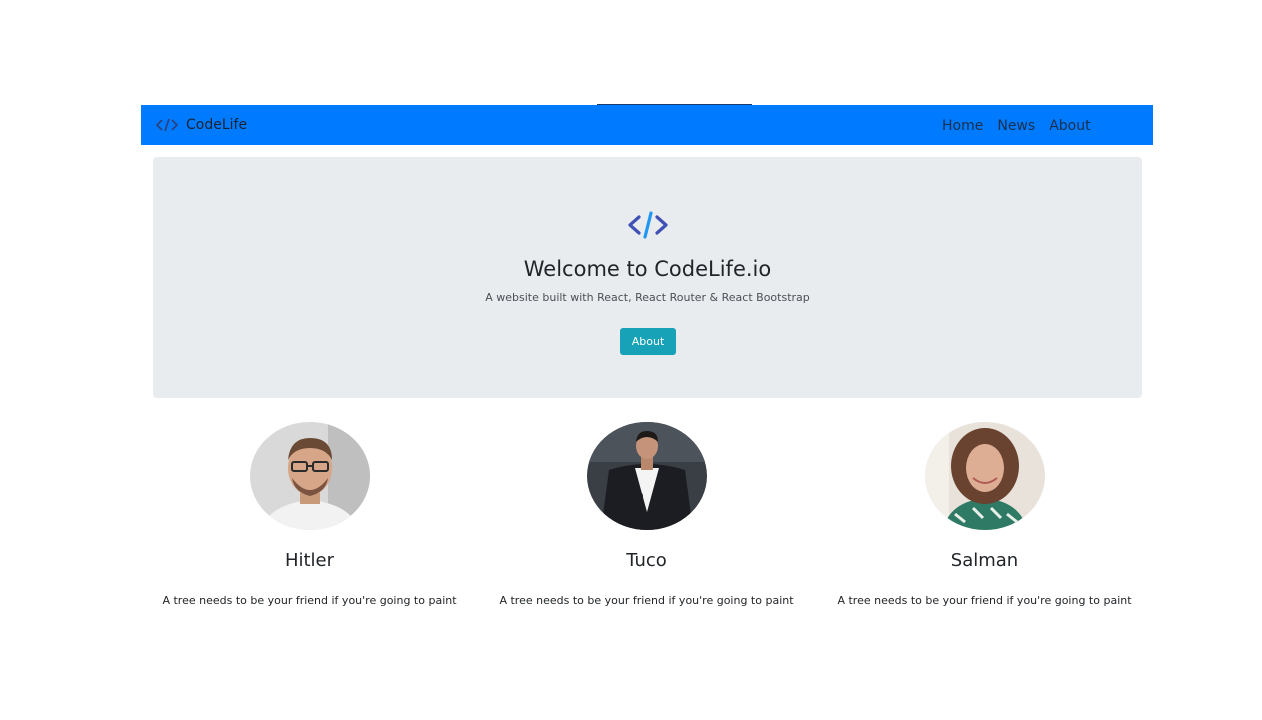 Image resolution: width=1262 pixels, height=720 pixels. I want to click on card-name: Hitler, so click(309, 560).